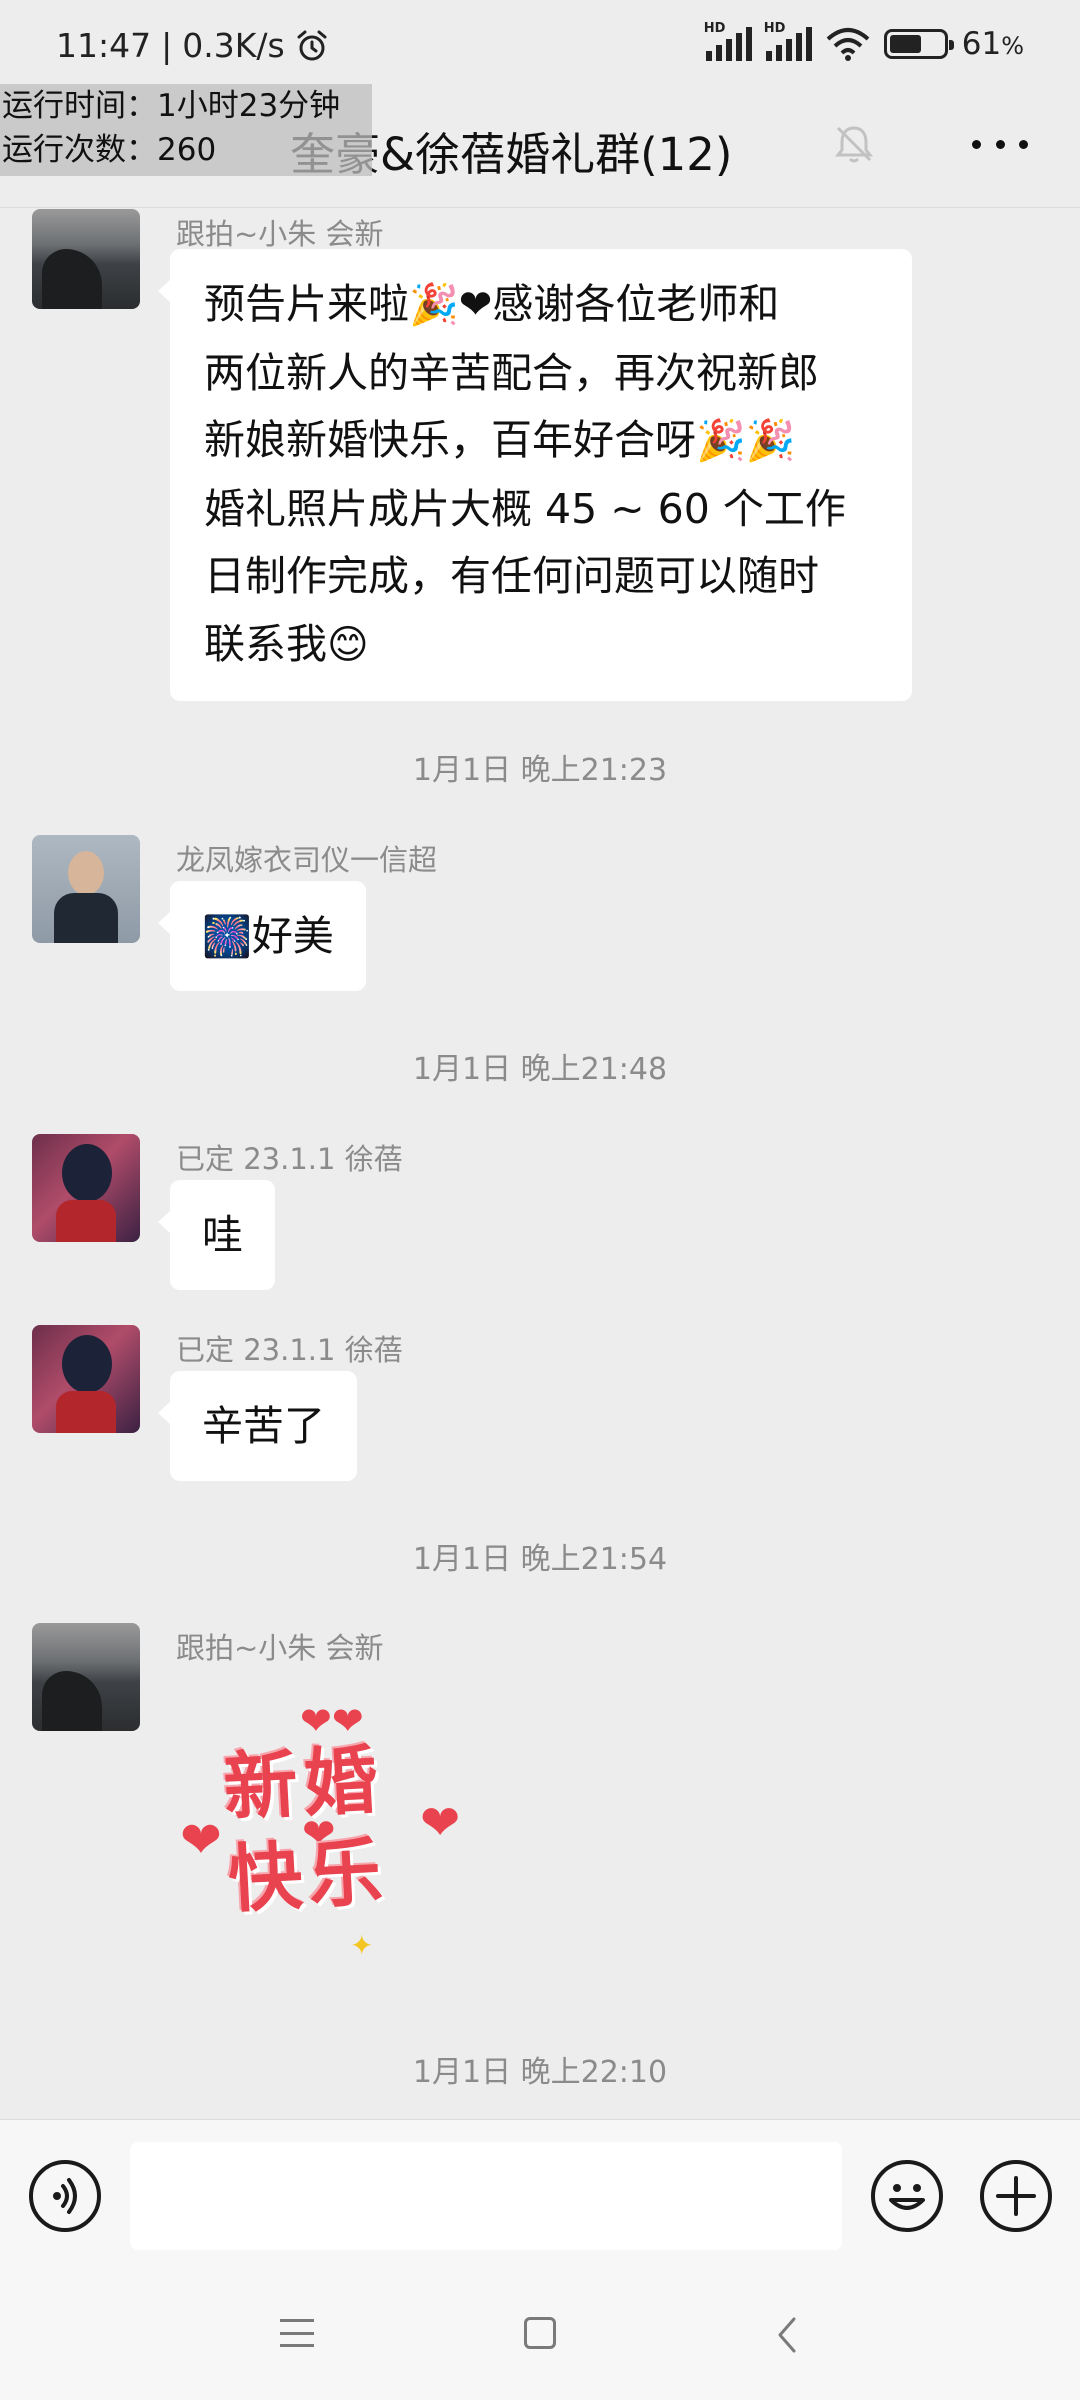 This screenshot has width=1080, height=2400. I want to click on message-line: 联系我😊, so click(286, 643).